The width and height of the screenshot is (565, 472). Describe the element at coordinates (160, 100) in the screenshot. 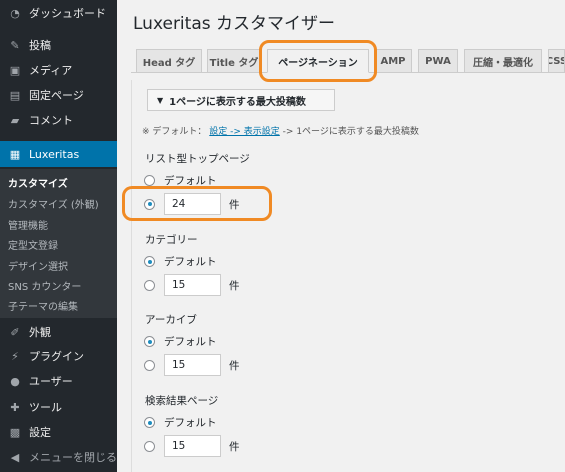

I see `triangle-down-icon: ▼` at that location.